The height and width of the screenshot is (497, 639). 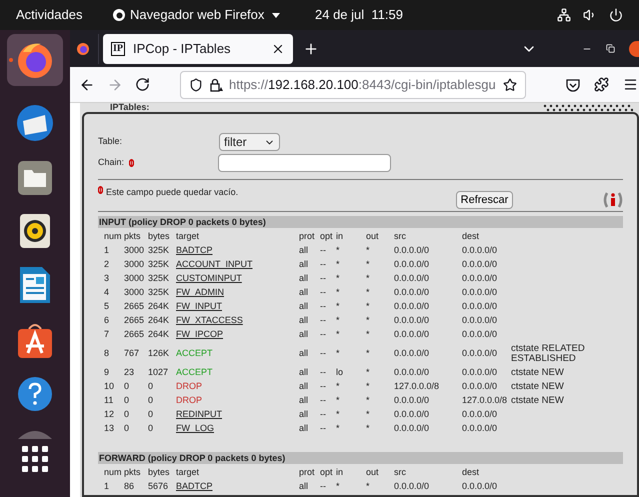 I want to click on hint-text: Este campo puede quedar vacío., so click(x=173, y=192).